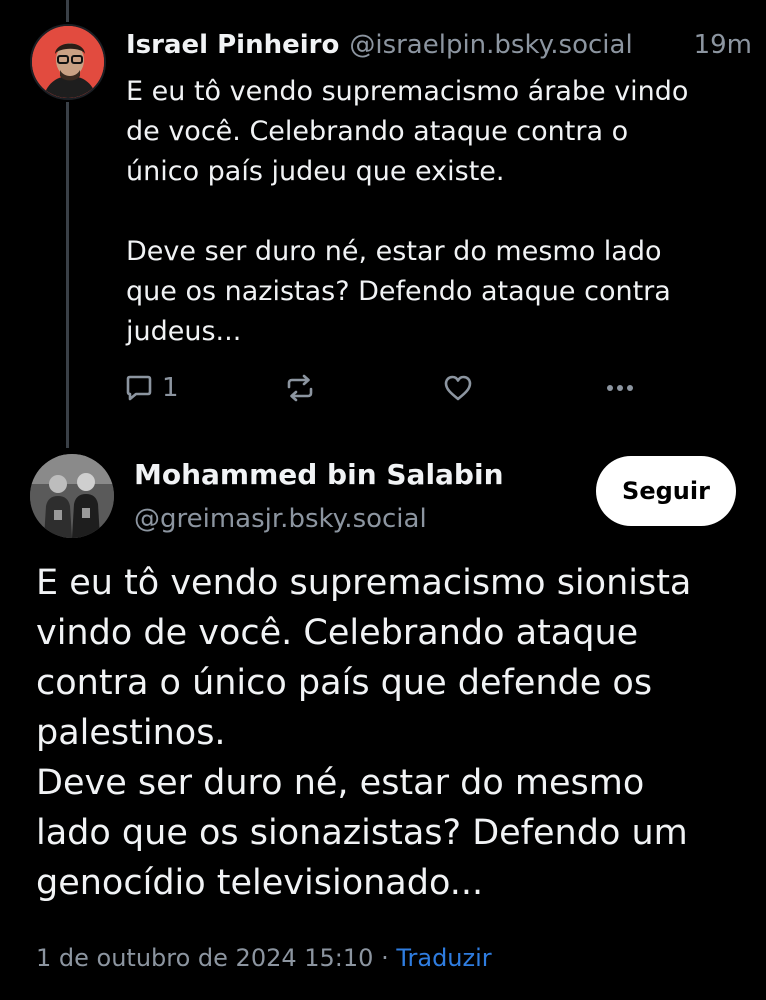 The image size is (766, 1000). I want to click on reply-button: 1, so click(151, 388).